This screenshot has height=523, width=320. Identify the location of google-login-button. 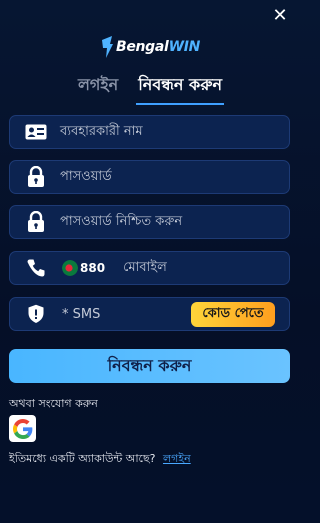
(22, 428).